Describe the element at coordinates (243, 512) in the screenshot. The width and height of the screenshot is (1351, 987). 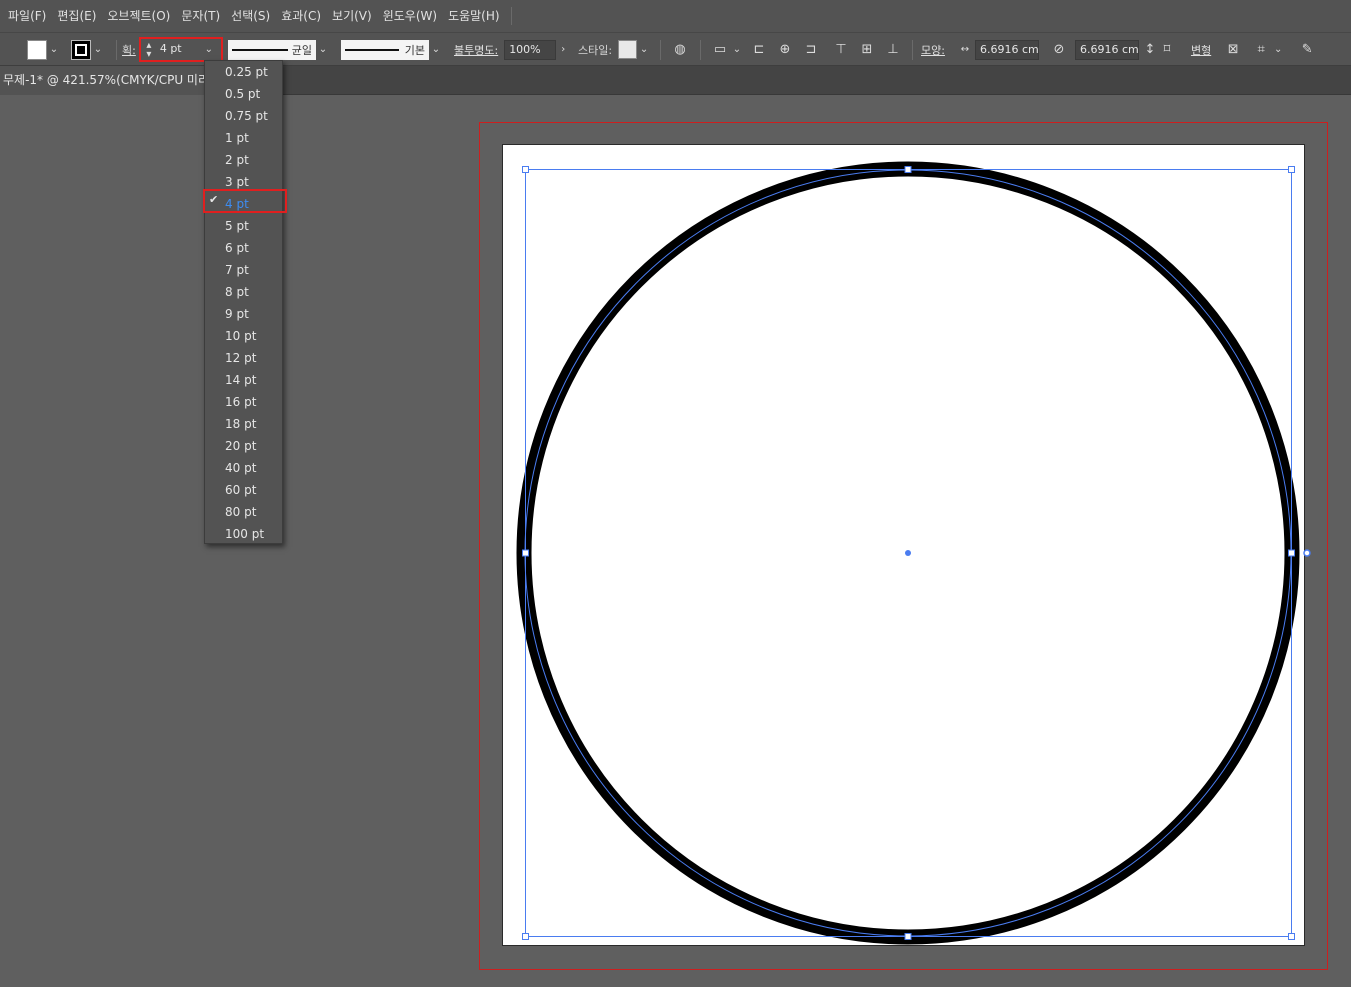
I see `stroke-option: 80 pt` at that location.